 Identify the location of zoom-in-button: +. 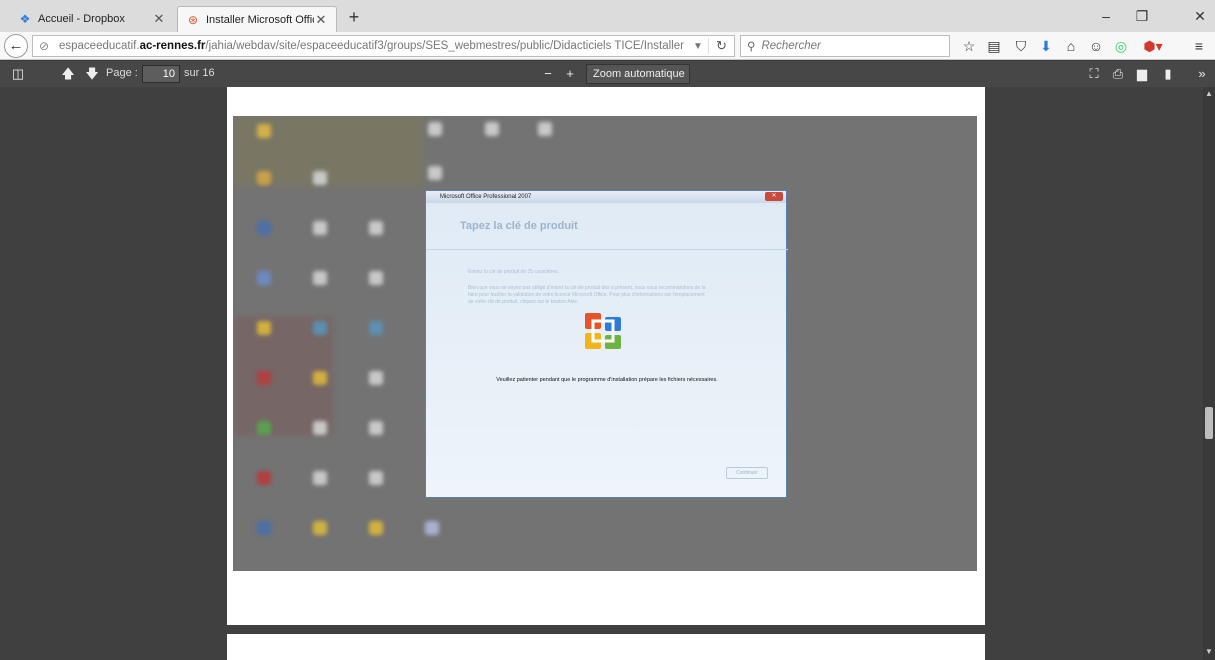
(570, 74).